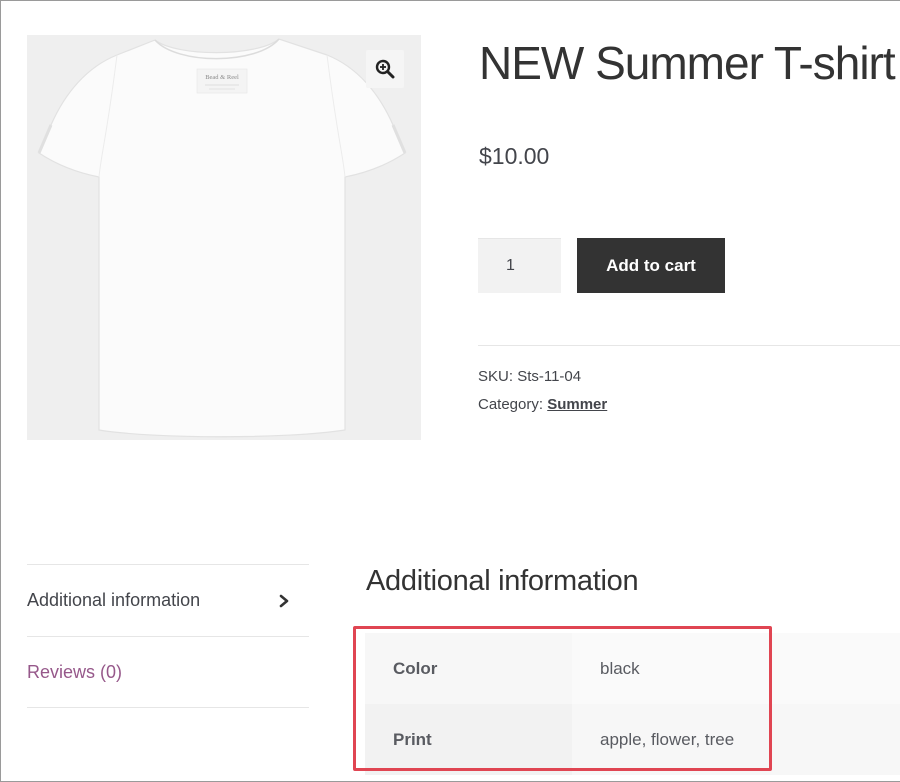  Describe the element at coordinates (222, 77) in the screenshot. I see `brand-label: Bead & Reel` at that location.